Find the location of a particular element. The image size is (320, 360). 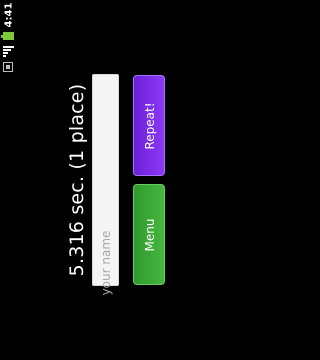

sdcard-icon is located at coordinates (8, 67).